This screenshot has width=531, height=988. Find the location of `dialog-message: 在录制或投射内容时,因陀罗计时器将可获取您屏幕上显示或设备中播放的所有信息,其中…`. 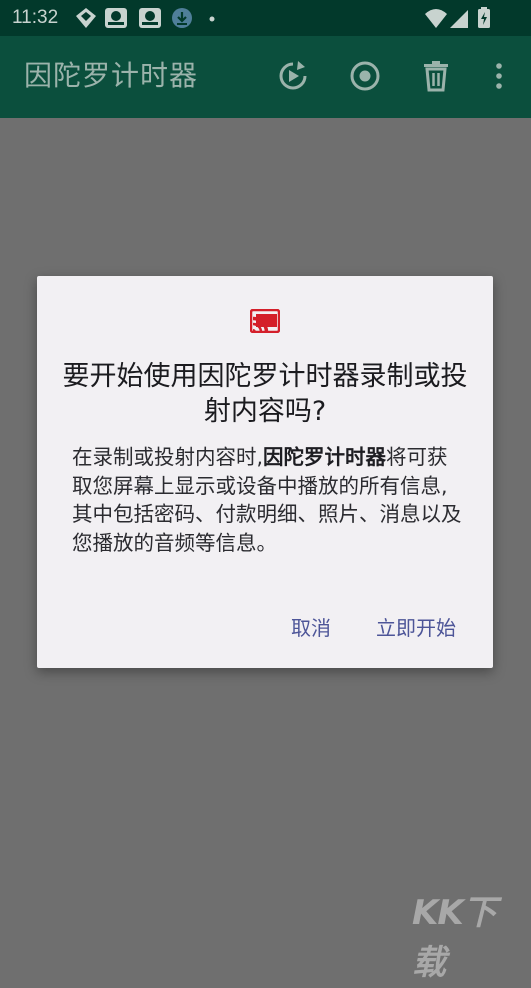

dialog-message: 在录制或投射内容时,因陀罗计时器将可获取您屏幕上显示或设备中播放的所有信息,其中… is located at coordinates (269, 500).